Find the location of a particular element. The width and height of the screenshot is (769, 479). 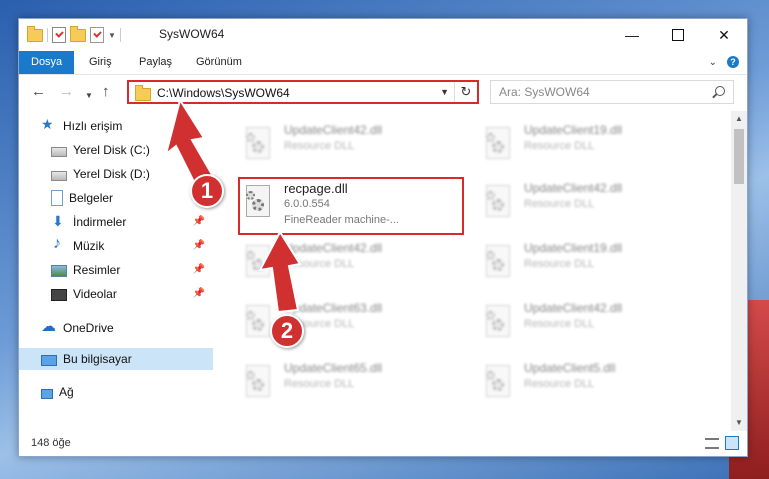

sidebar-item-this-pc: Bu bilgisayar is located at coordinates (116, 359).